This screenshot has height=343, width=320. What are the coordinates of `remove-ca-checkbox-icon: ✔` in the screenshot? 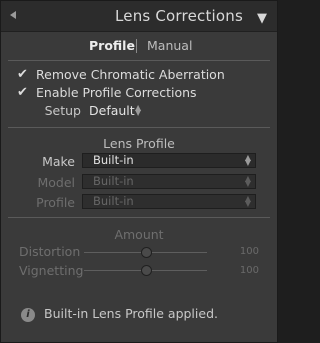 It's located at (23, 74).